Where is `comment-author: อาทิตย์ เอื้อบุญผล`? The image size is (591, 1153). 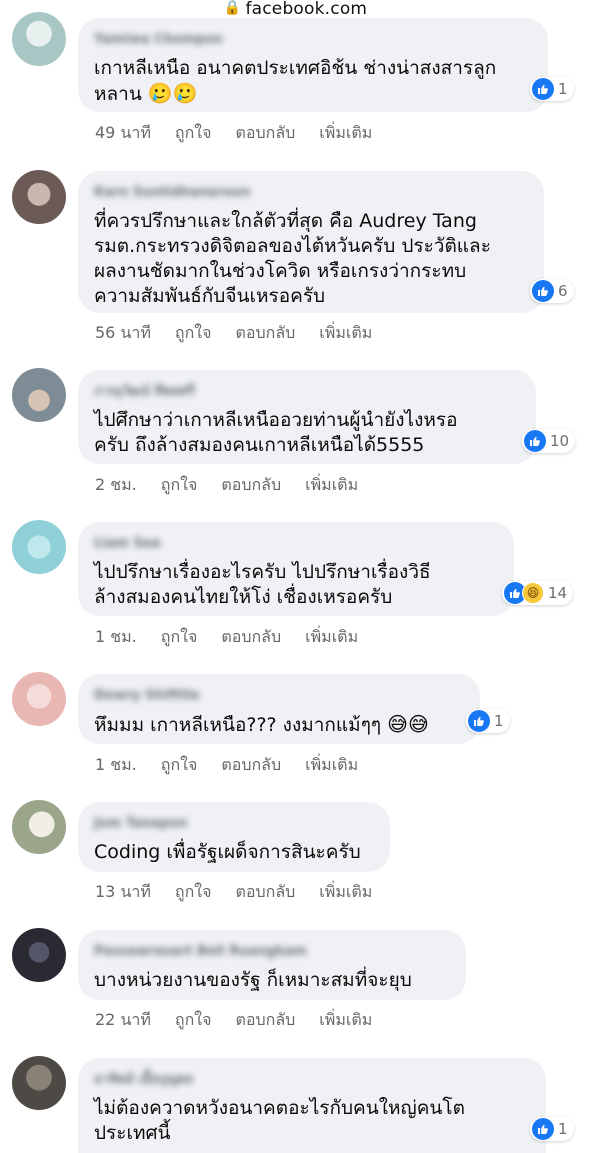 comment-author: อาทิตย์ เอื้อบุญผล is located at coordinates (143, 1080).